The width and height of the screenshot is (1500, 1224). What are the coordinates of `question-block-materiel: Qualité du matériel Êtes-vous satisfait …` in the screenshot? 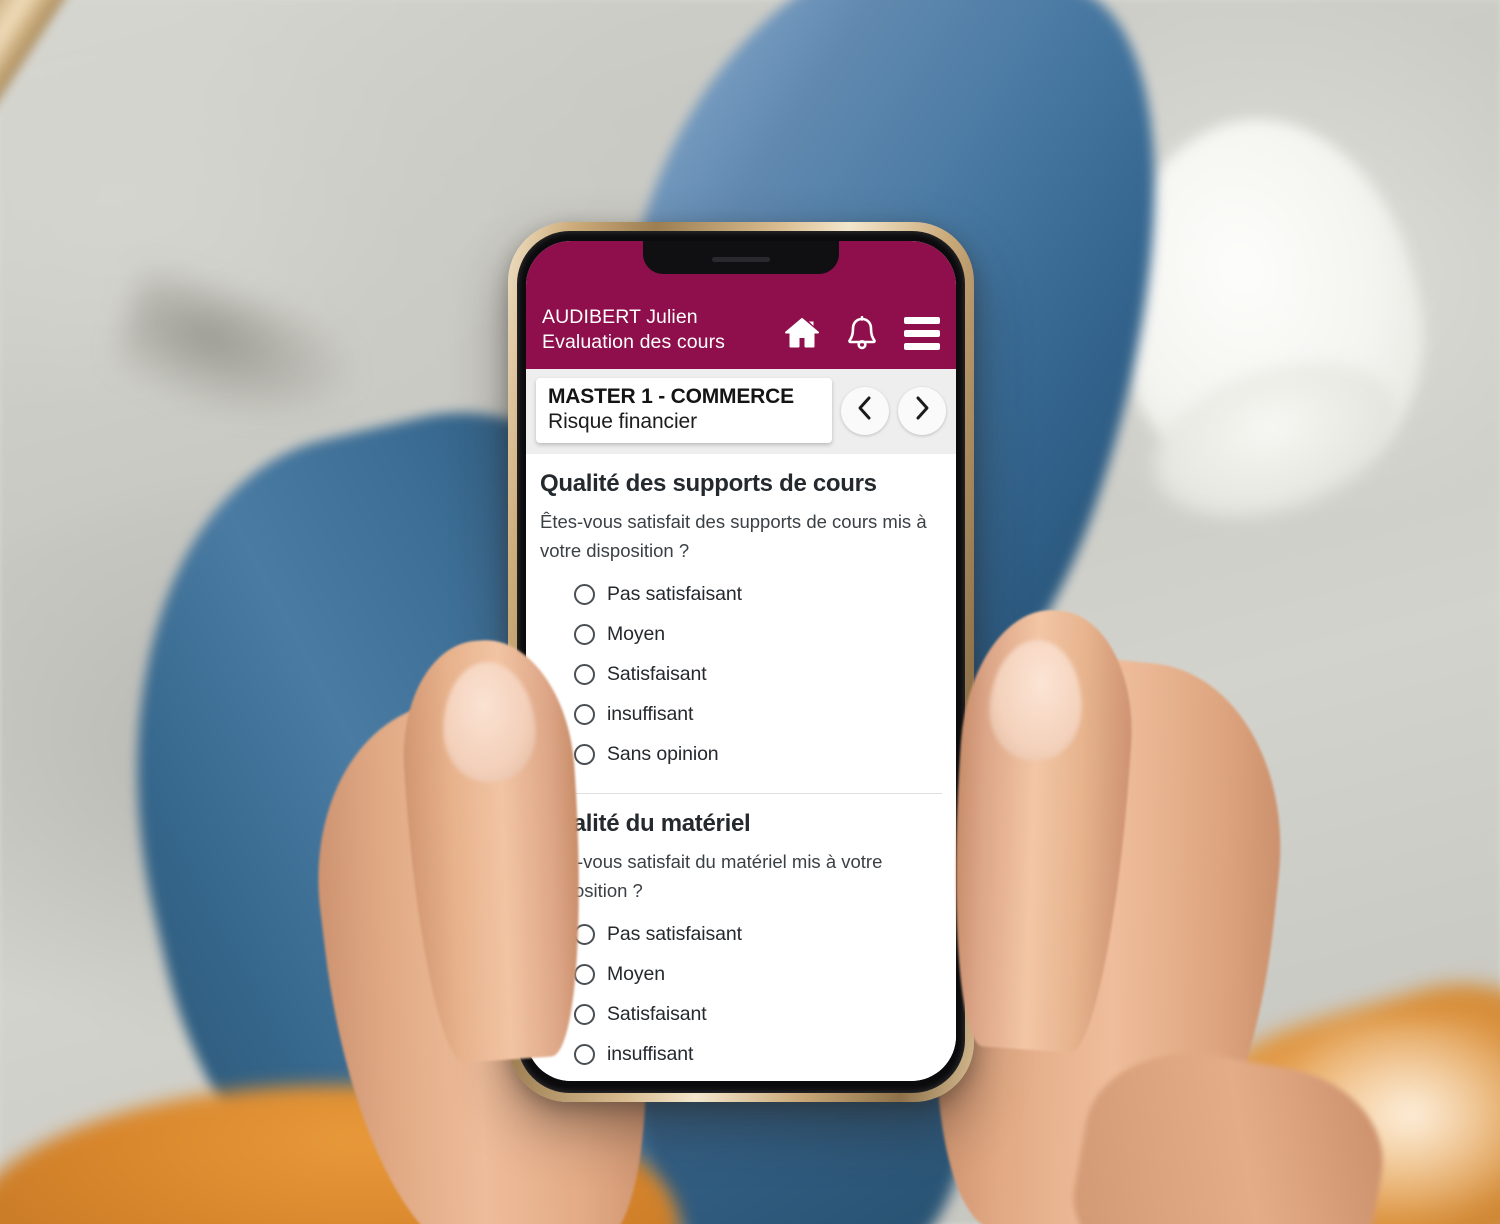 It's located at (741, 936).